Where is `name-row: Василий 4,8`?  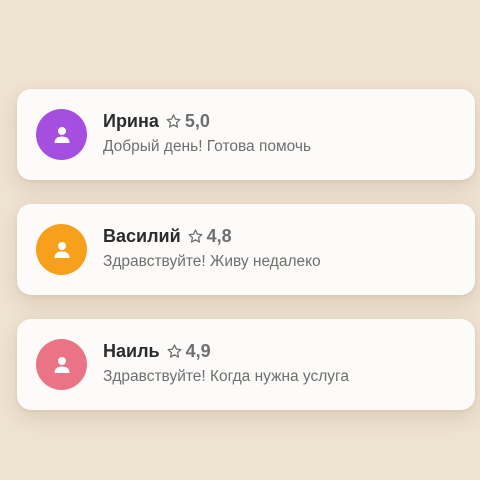 name-row: Василий 4,8 is located at coordinates (167, 236).